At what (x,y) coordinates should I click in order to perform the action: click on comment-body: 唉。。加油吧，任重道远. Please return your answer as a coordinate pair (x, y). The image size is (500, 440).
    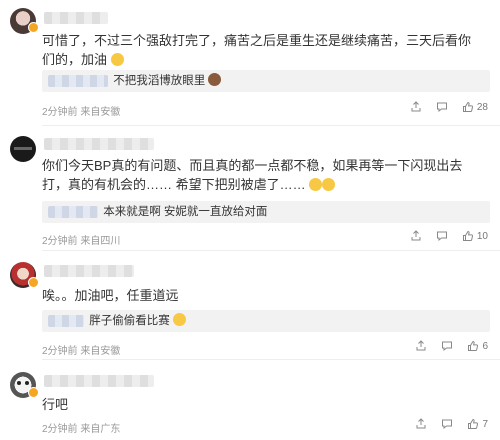
    Looking at the image, I should click on (110, 295).